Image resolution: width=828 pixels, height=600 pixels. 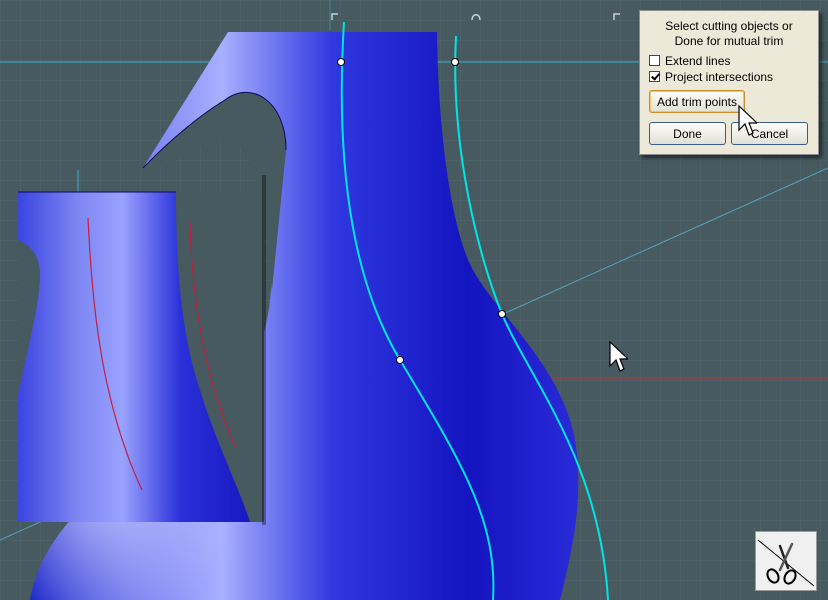 What do you see at coordinates (697, 101) in the screenshot?
I see `add-trim-points-button: Add trim points` at bounding box center [697, 101].